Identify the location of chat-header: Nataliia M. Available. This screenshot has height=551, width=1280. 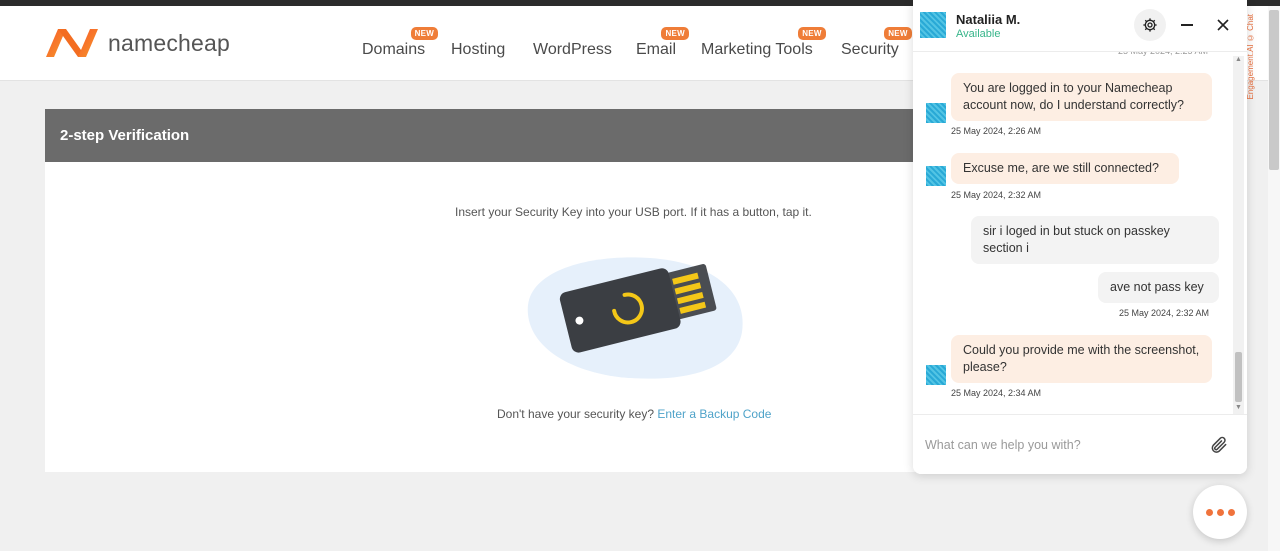
(1080, 26).